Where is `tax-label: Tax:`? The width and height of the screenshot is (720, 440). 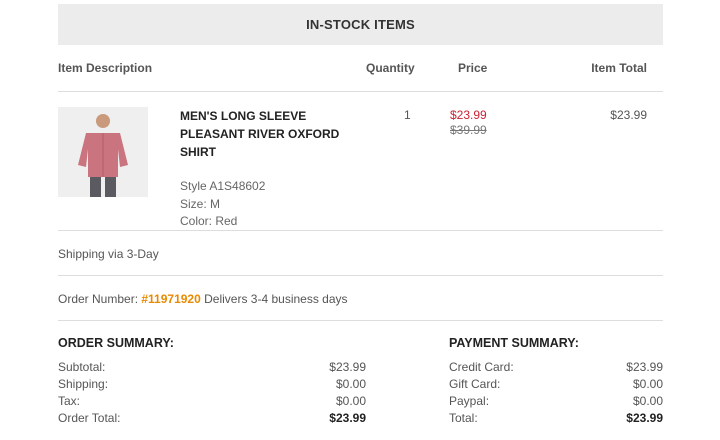 tax-label: Tax: is located at coordinates (69, 401).